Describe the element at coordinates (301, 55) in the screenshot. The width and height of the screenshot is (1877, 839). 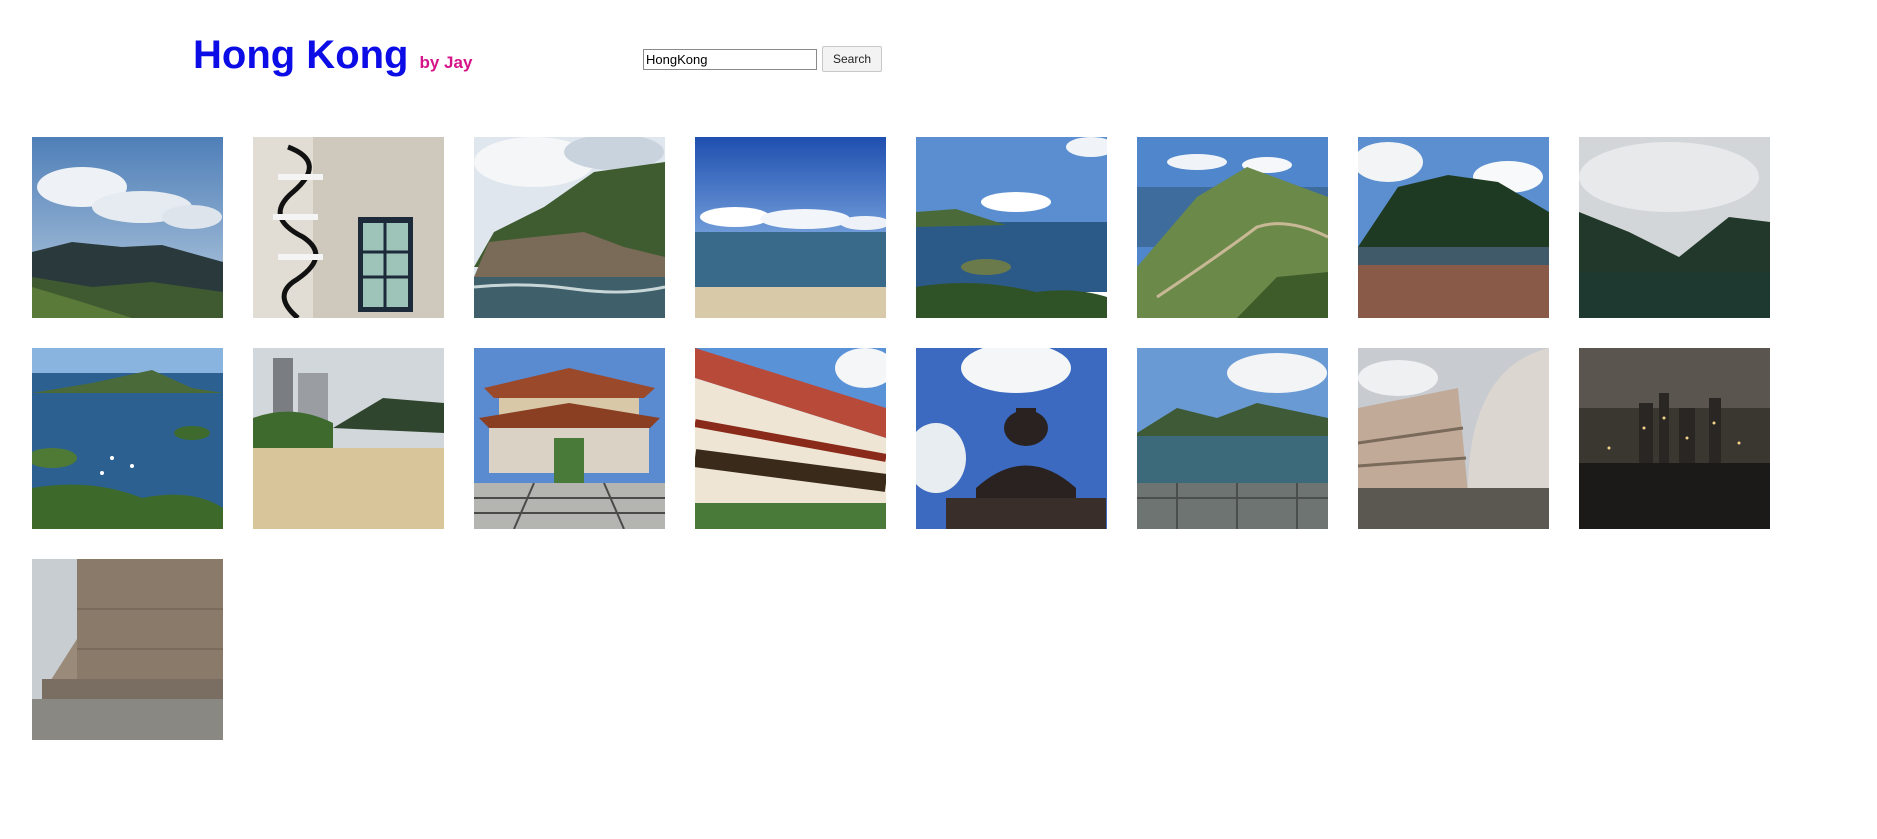
I see `site-title: Hong Kong` at that location.